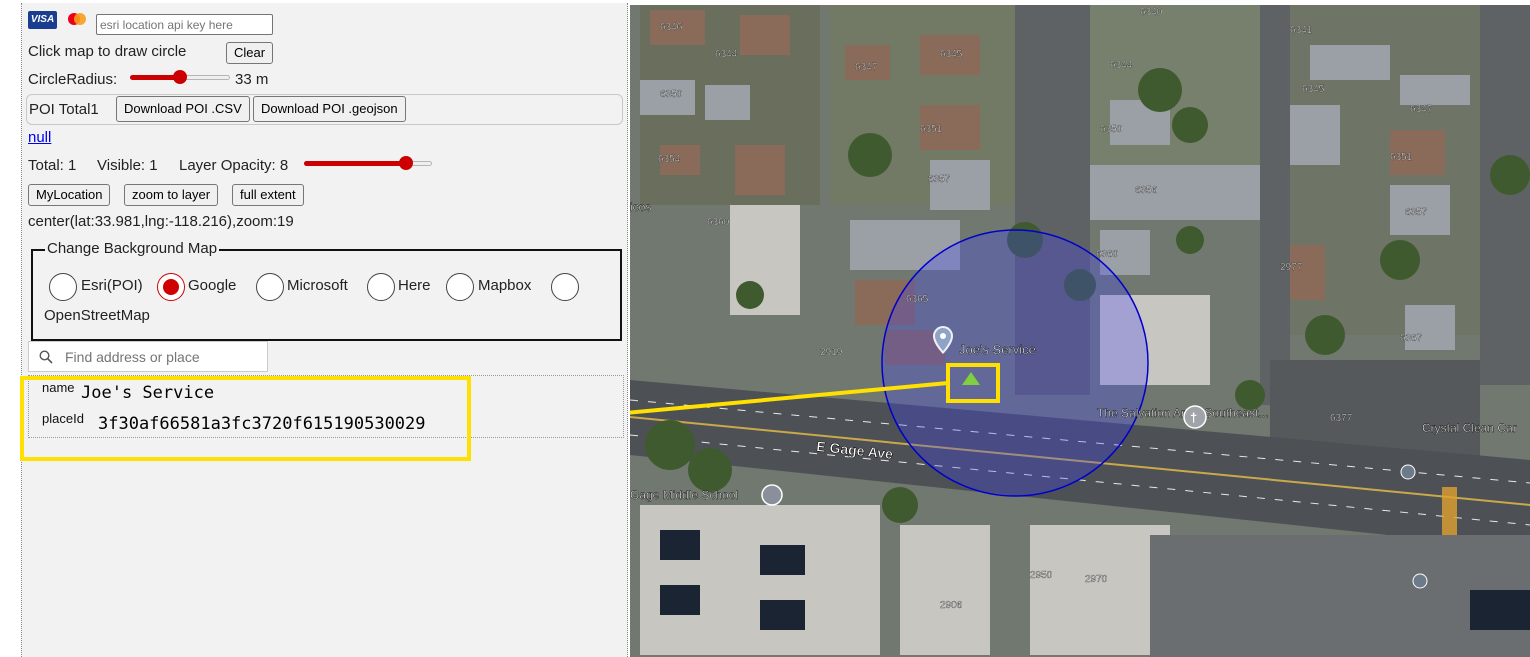  What do you see at coordinates (1301, 30) in the screenshot?
I see `house-number: 6341` at bounding box center [1301, 30].